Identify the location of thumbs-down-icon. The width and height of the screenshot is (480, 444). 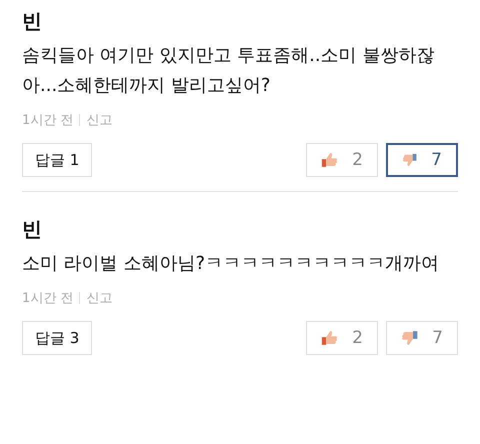
(409, 338).